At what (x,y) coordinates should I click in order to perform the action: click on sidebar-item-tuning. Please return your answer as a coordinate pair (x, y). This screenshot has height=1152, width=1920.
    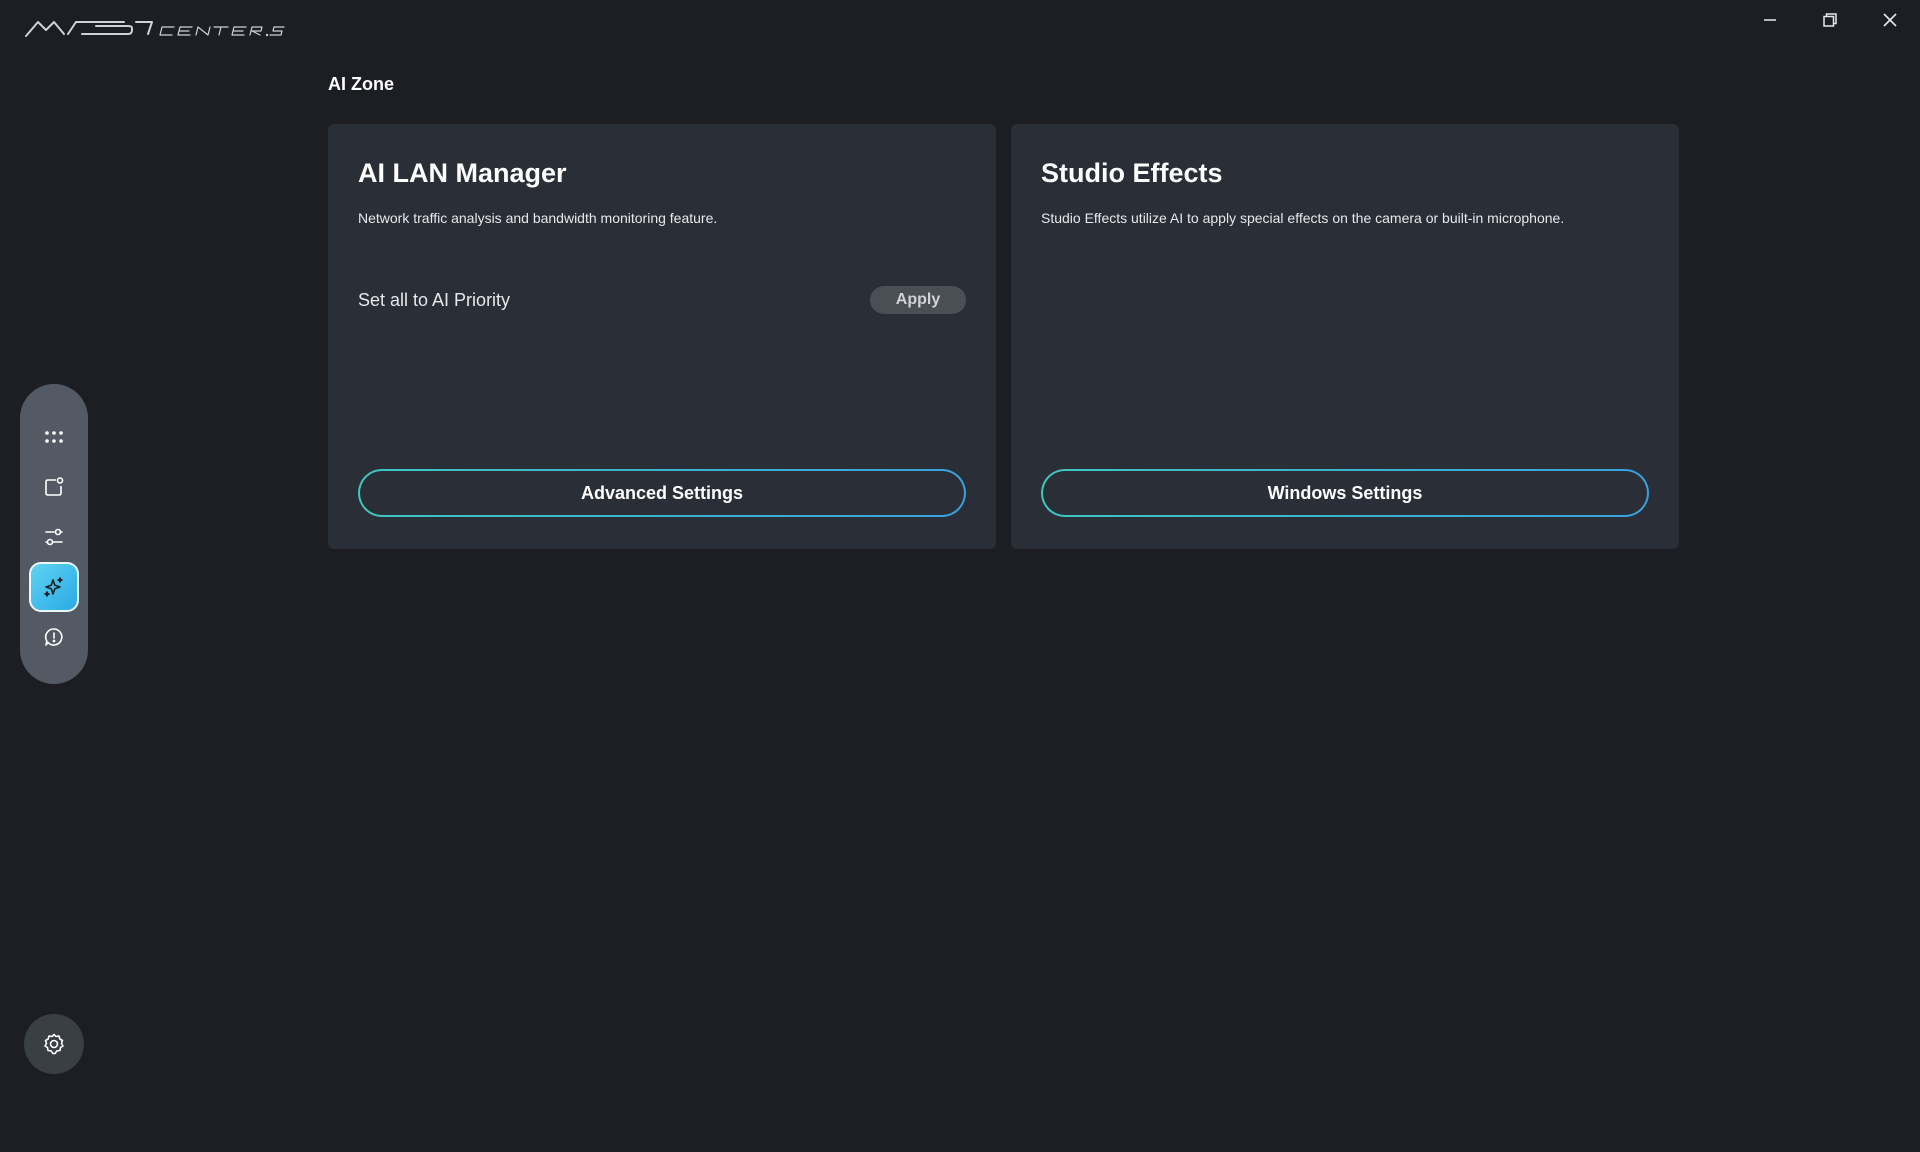
    Looking at the image, I should click on (54, 537).